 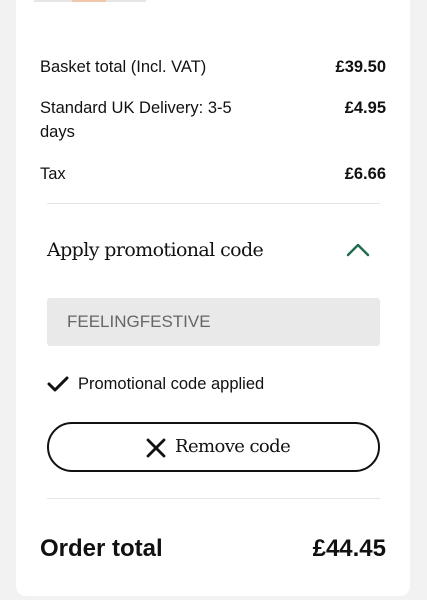 I want to click on product-thumbnail-image, so click(x=89, y=1).